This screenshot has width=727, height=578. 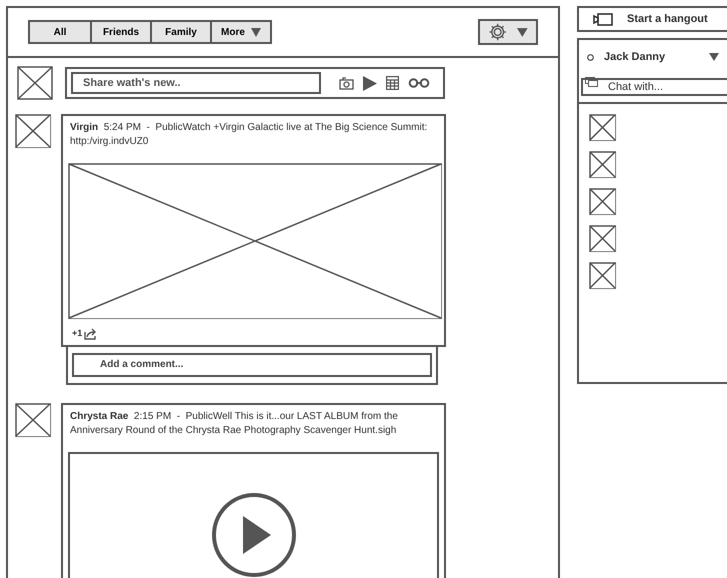 I want to click on settings-button, so click(x=508, y=32).